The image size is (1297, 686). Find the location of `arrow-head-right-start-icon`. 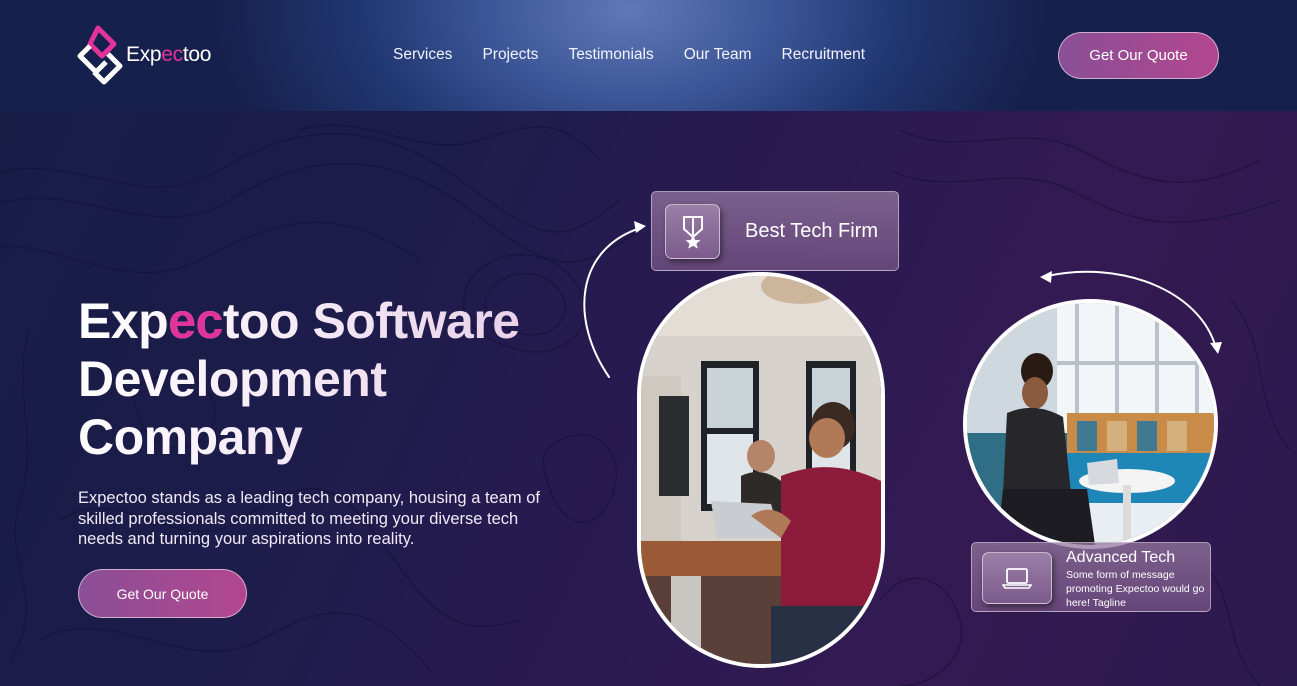

arrow-head-right-start-icon is located at coordinates (1046, 277).